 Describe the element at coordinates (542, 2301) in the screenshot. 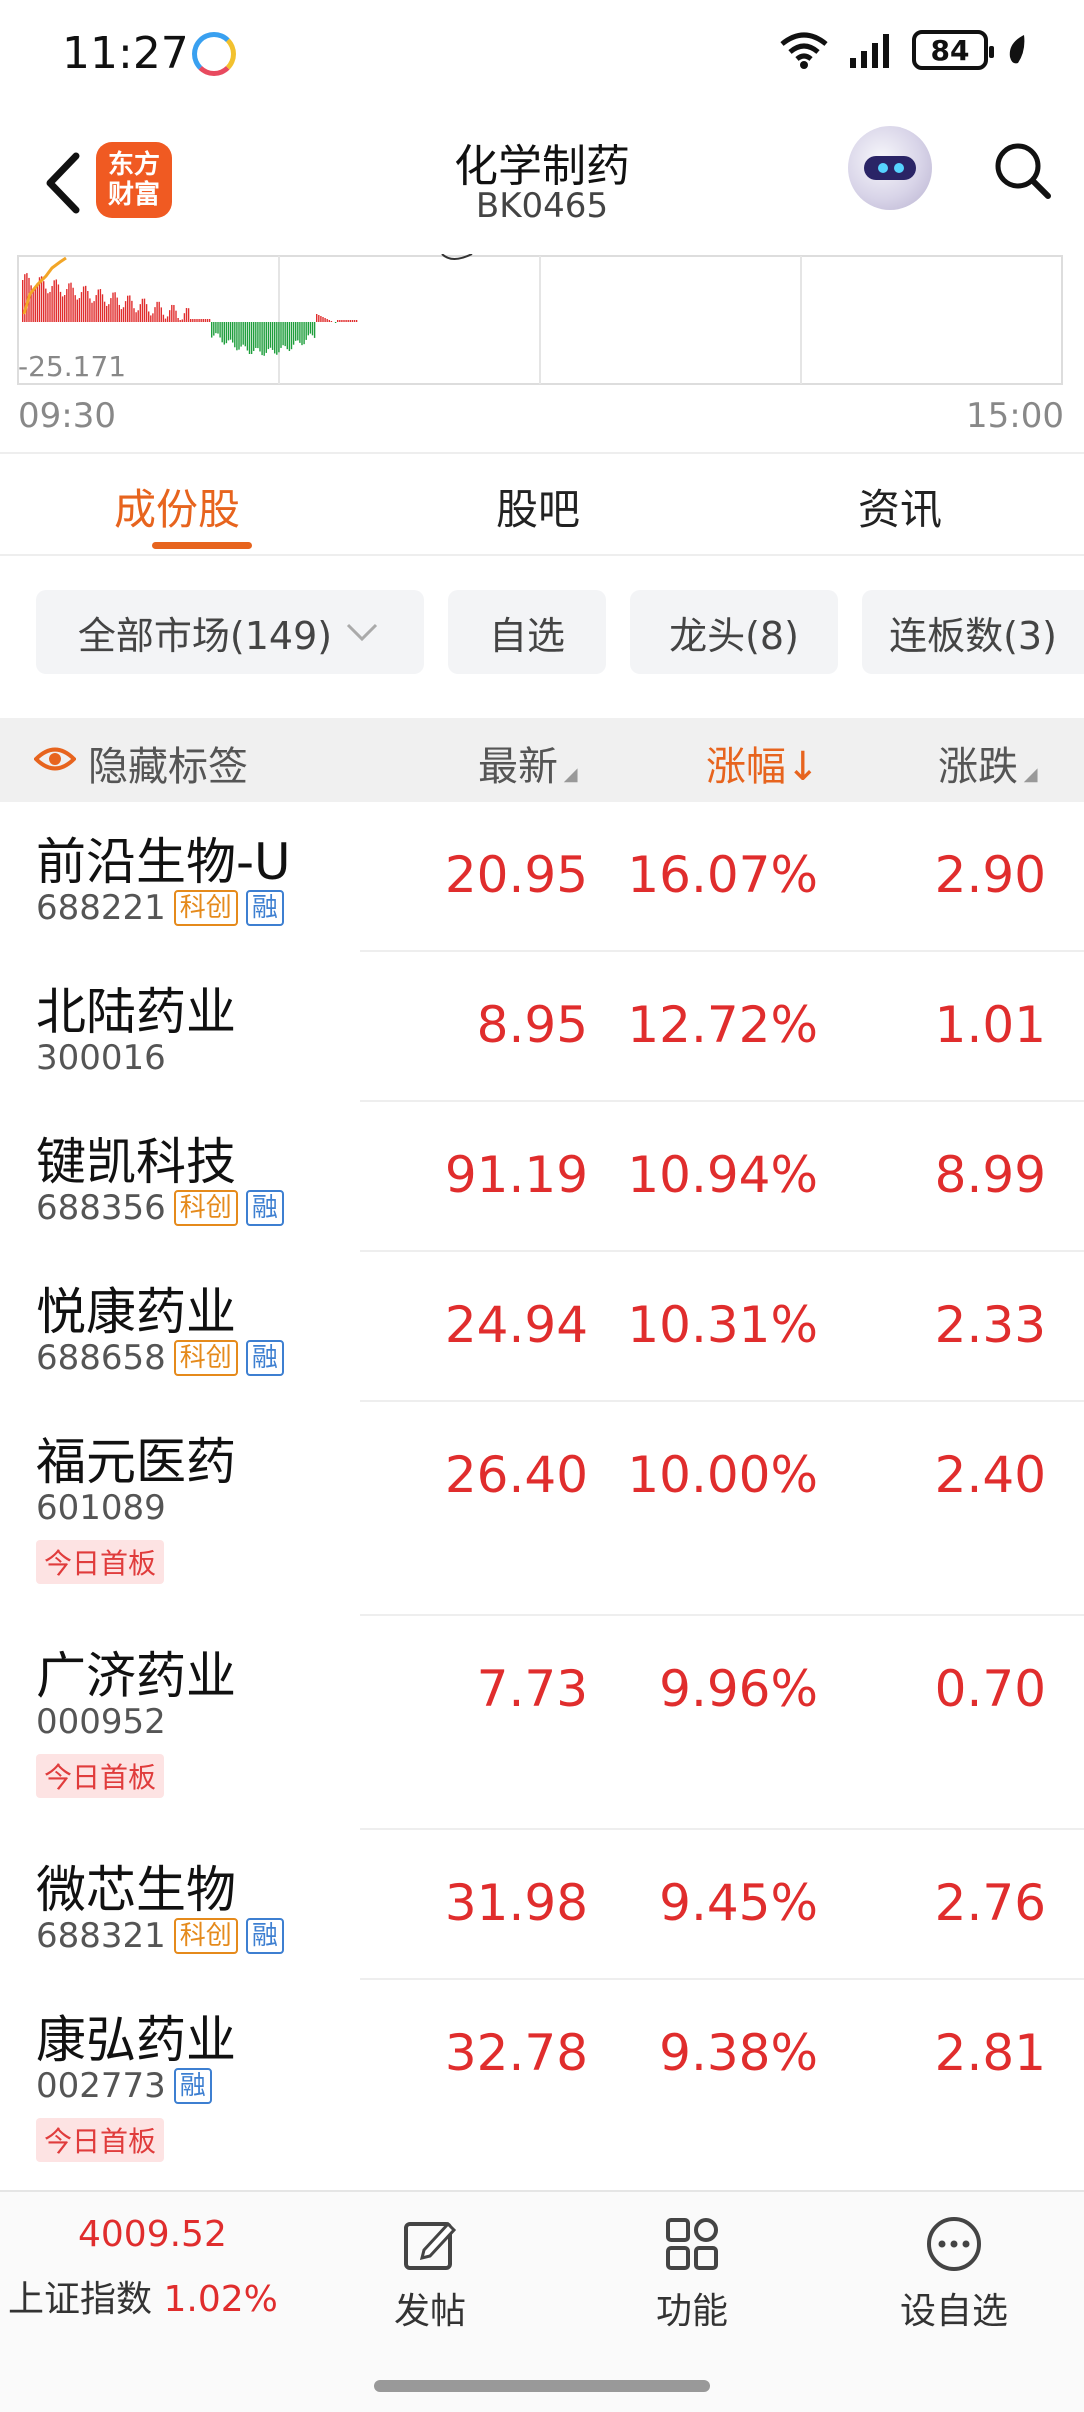

I see `bottom-bar: 4009.52 上证指数 1.02% 发帖 功能 设自选` at that location.